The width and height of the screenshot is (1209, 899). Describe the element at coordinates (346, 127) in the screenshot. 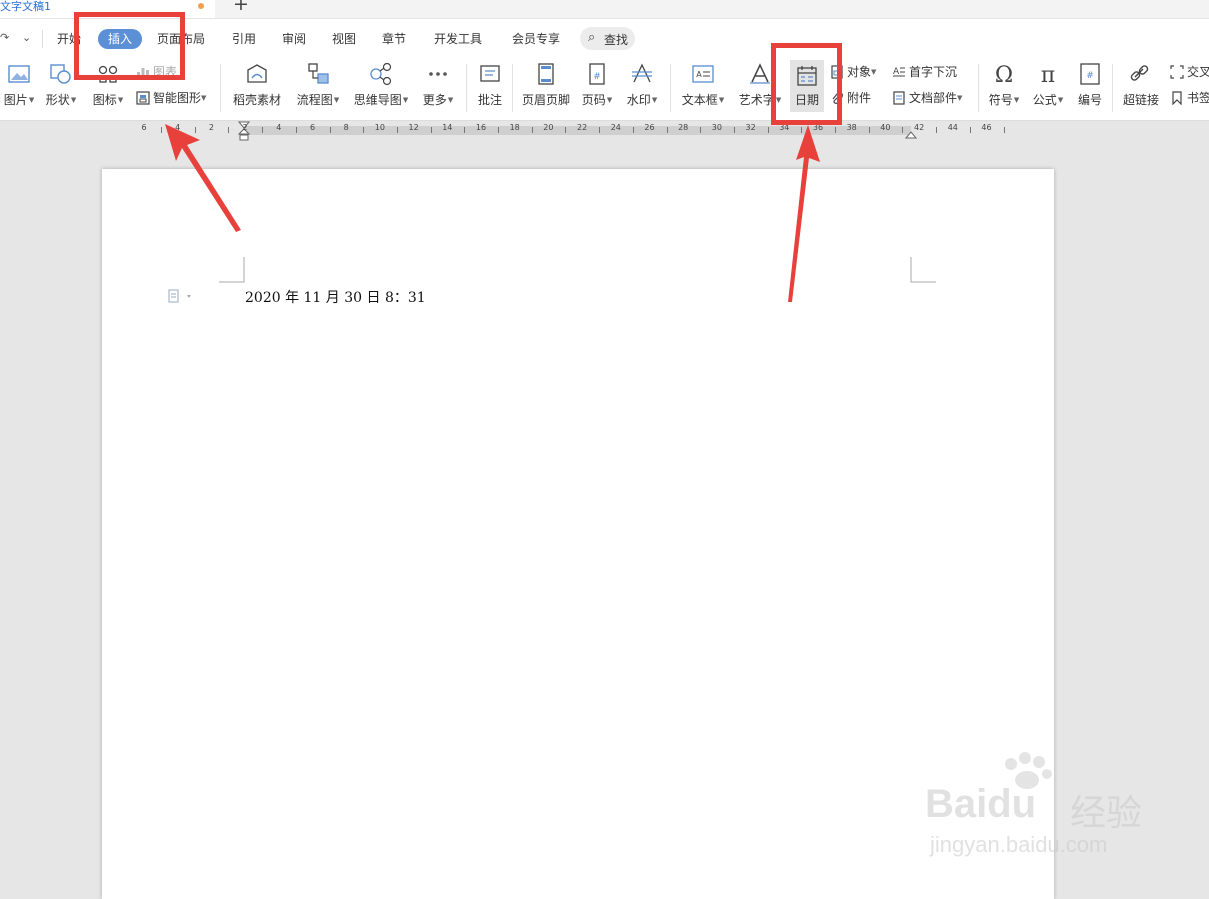

I see `ruler-label: 8` at that location.